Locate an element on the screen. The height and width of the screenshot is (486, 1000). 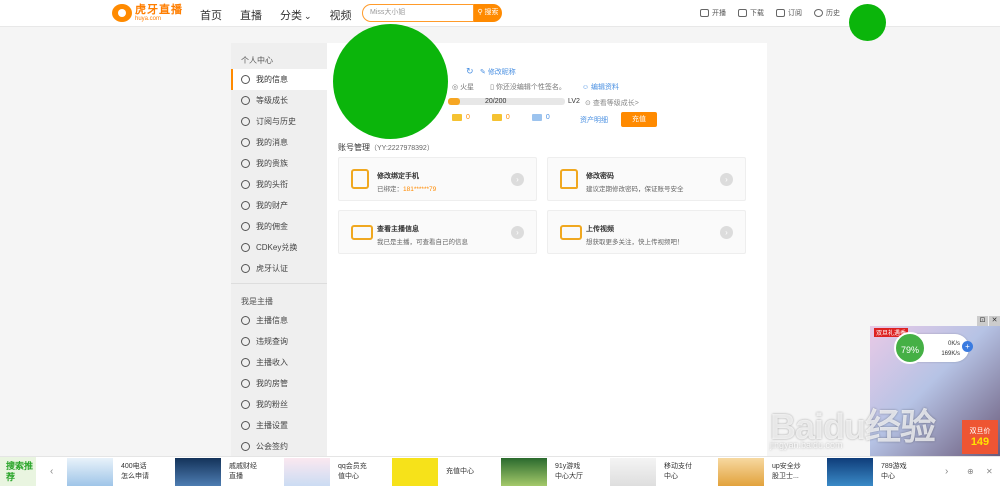
baidu-watermark-url: jingyan.baidu.com is located at coordinates (806, 445).